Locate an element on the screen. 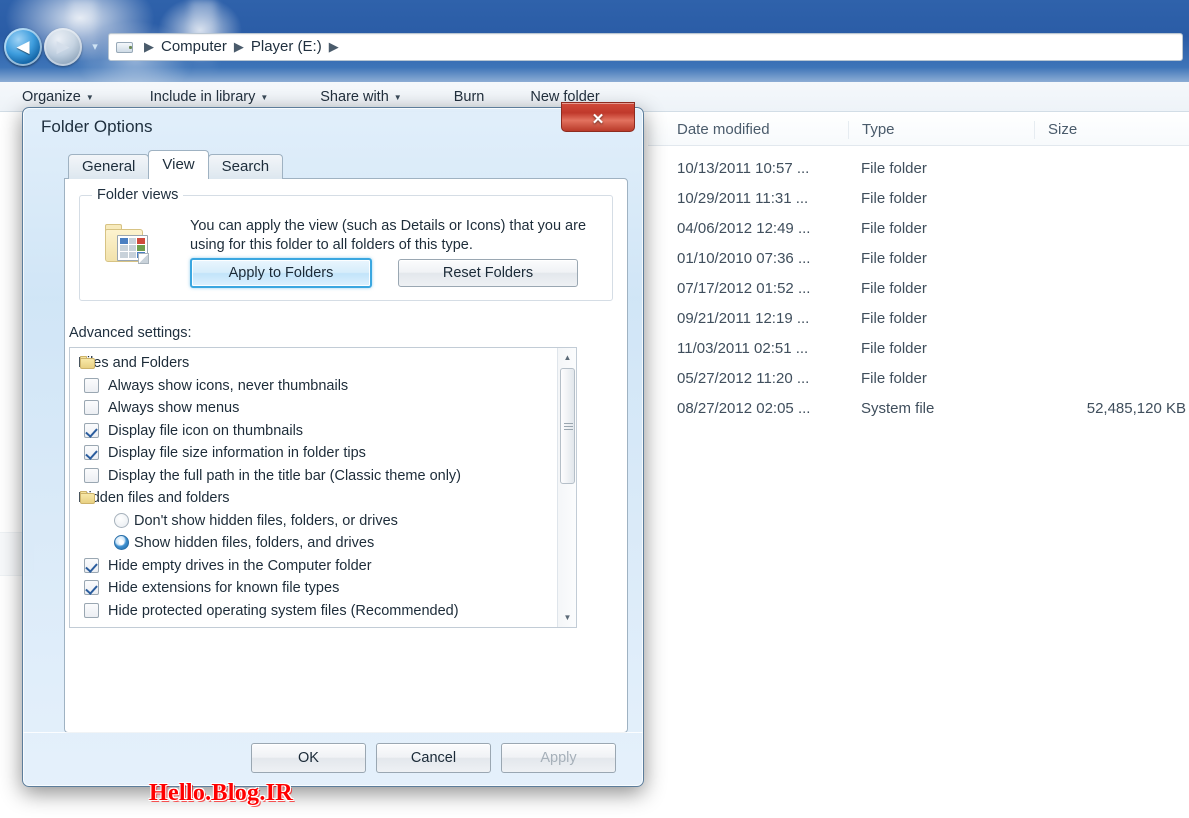 Image resolution: width=1189 pixels, height=818 pixels. recent-pages-icon: ▾ is located at coordinates (95, 47).